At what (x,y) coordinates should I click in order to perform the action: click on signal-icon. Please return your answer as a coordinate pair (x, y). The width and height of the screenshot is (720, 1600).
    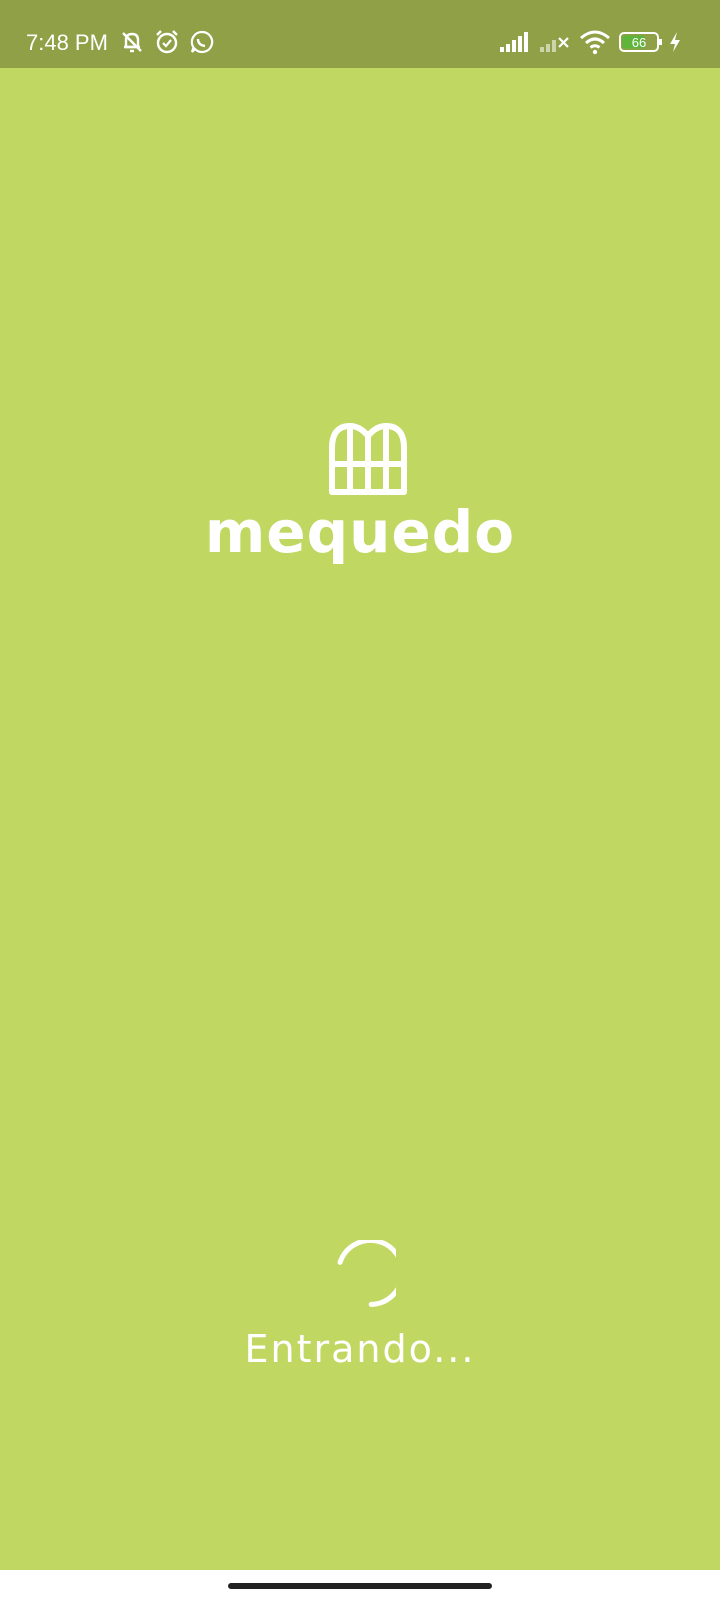
    Looking at the image, I should click on (515, 42).